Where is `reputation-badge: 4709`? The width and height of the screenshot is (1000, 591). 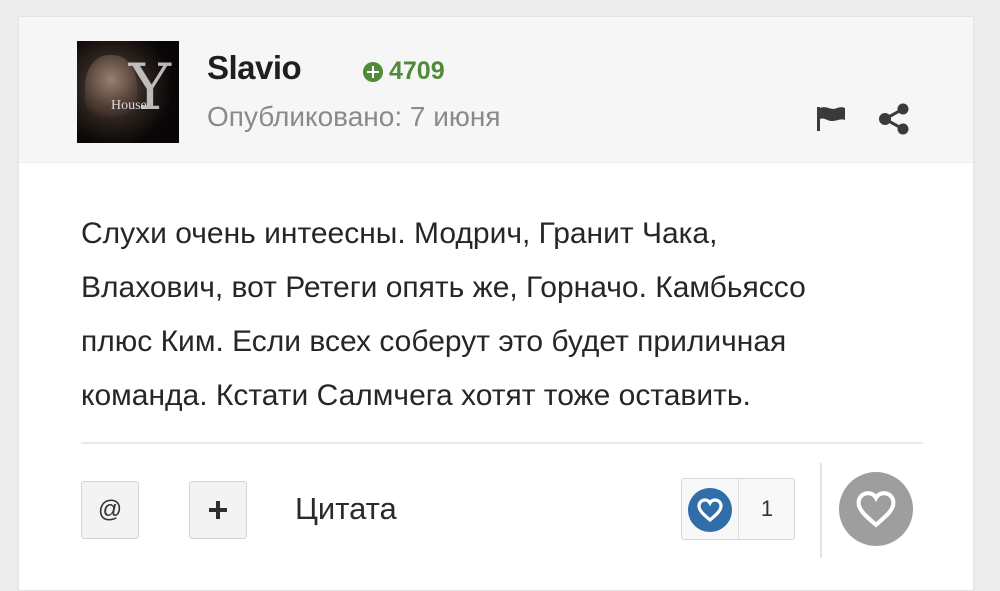 reputation-badge: 4709 is located at coordinates (404, 71).